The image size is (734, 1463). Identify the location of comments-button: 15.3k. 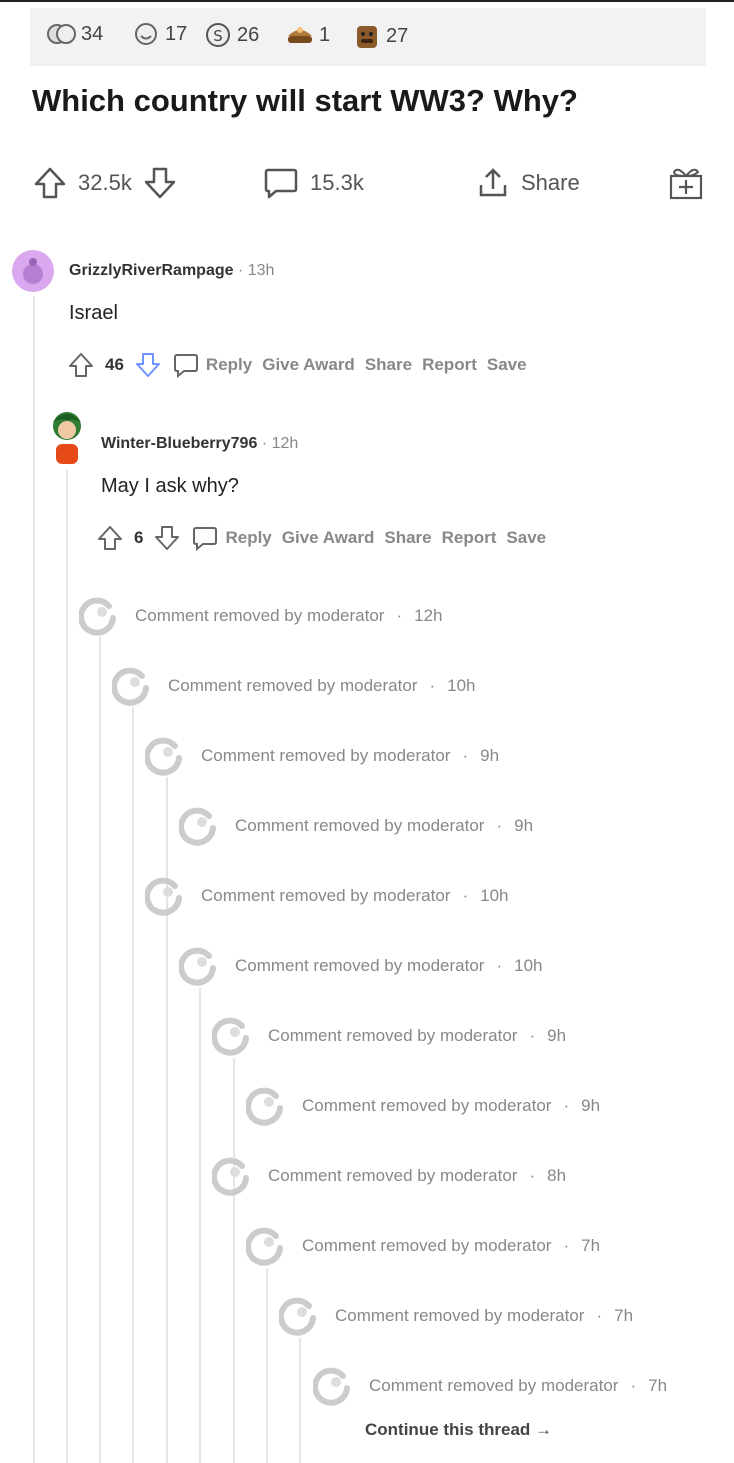
(313, 183).